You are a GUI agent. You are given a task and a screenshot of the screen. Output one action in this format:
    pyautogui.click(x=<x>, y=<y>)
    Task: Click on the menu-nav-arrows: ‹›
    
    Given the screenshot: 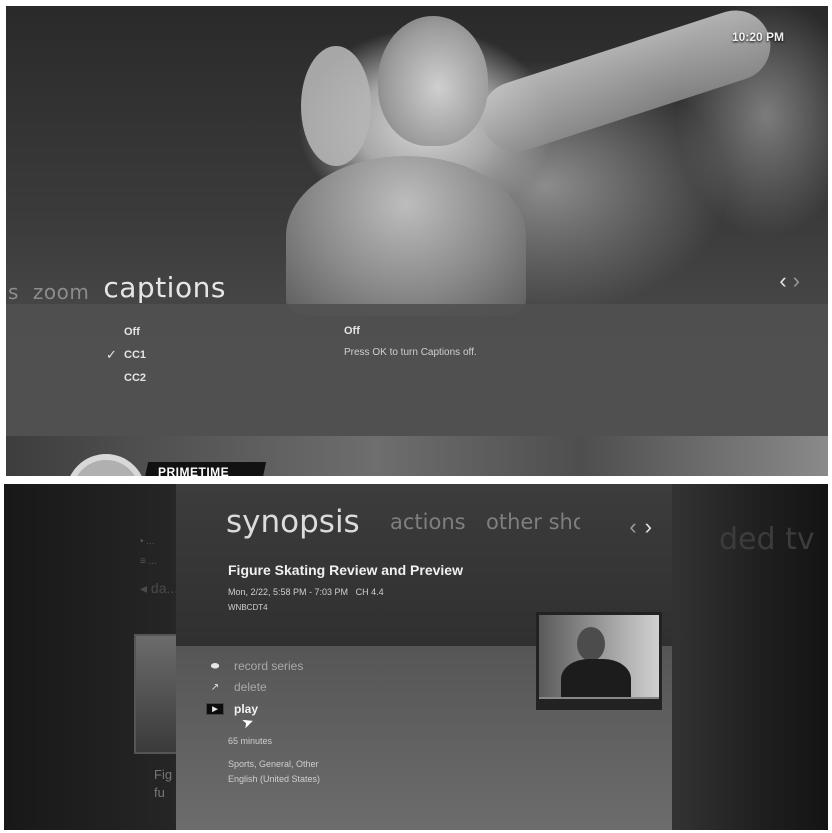 What is the action you would take?
    pyautogui.click(x=792, y=281)
    